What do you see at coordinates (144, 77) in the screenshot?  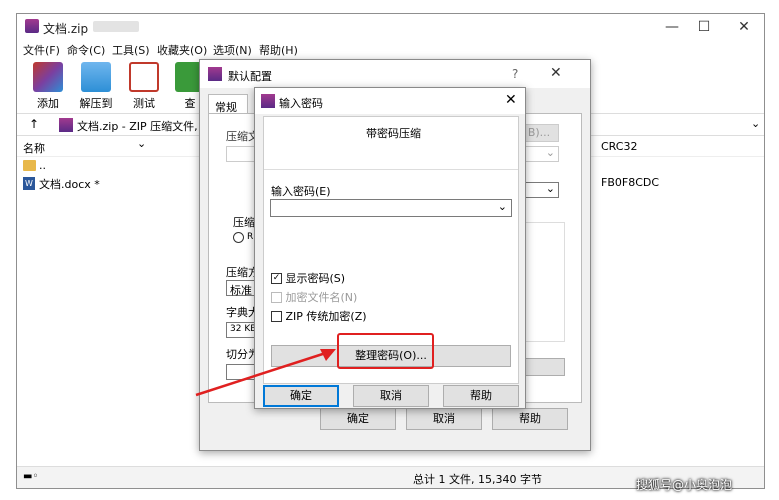 I see `clipboard-test-icon` at bounding box center [144, 77].